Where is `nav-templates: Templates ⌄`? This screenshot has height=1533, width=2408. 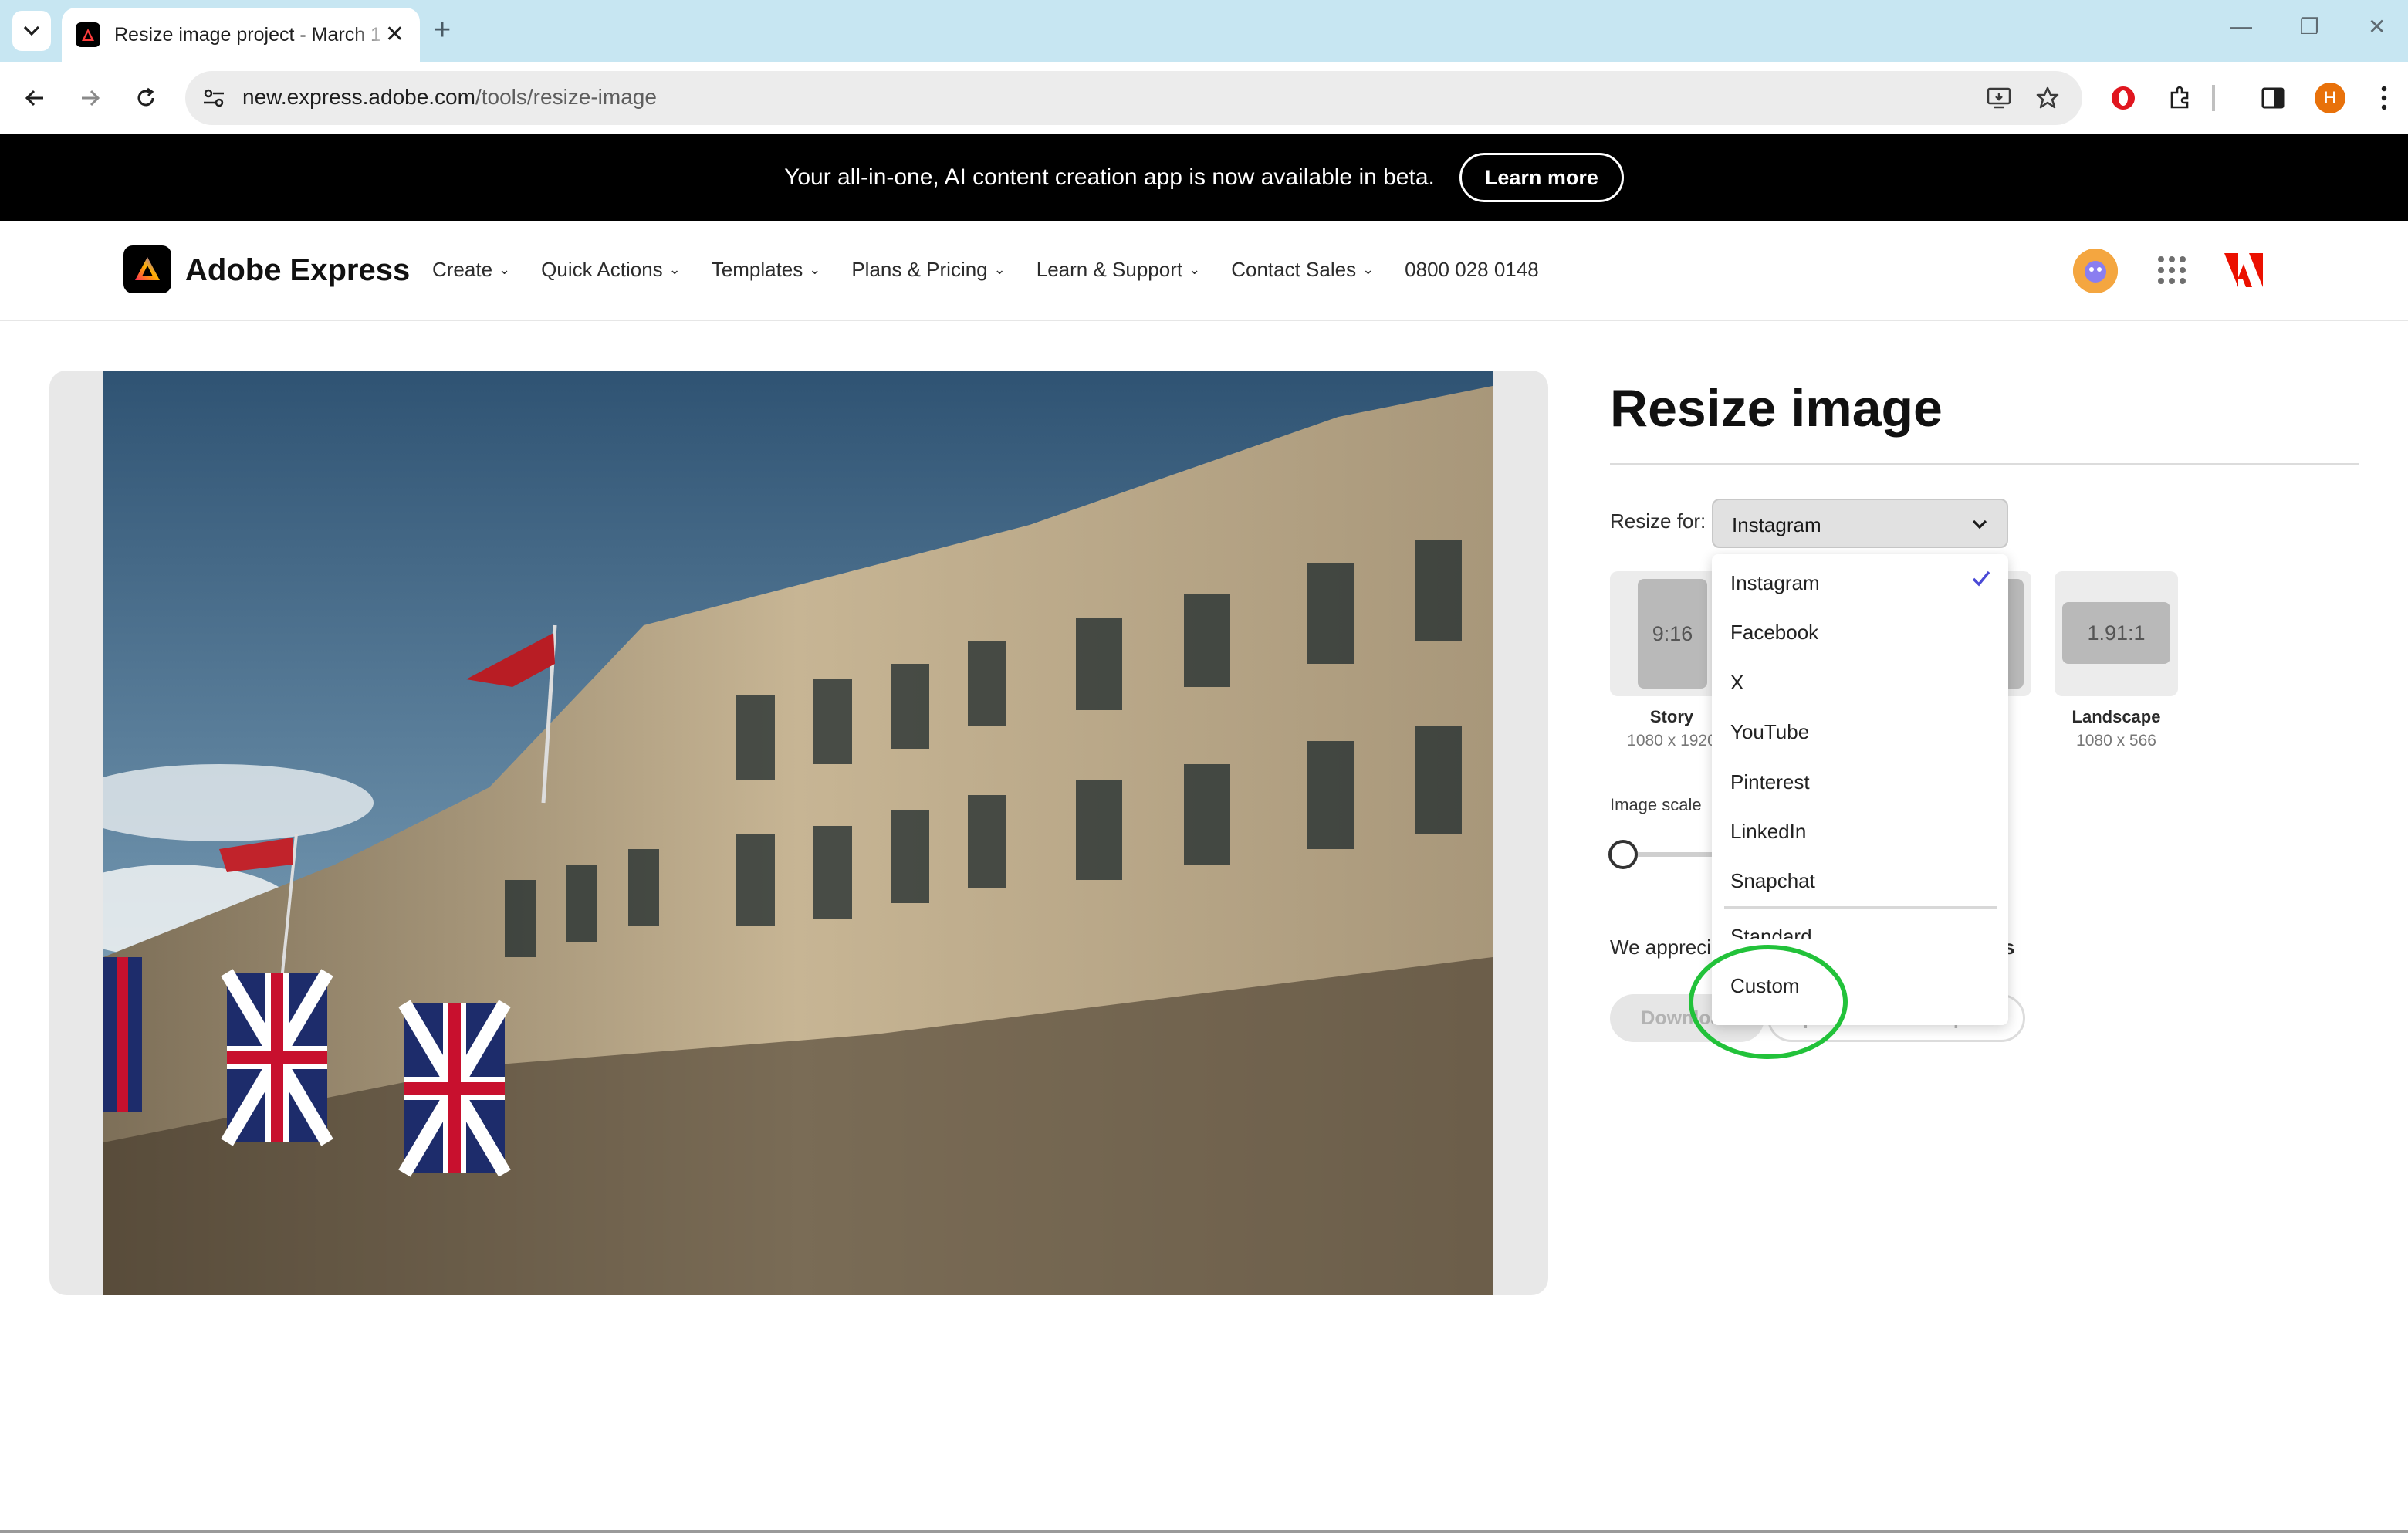 nav-templates: Templates ⌄ is located at coordinates (767, 270).